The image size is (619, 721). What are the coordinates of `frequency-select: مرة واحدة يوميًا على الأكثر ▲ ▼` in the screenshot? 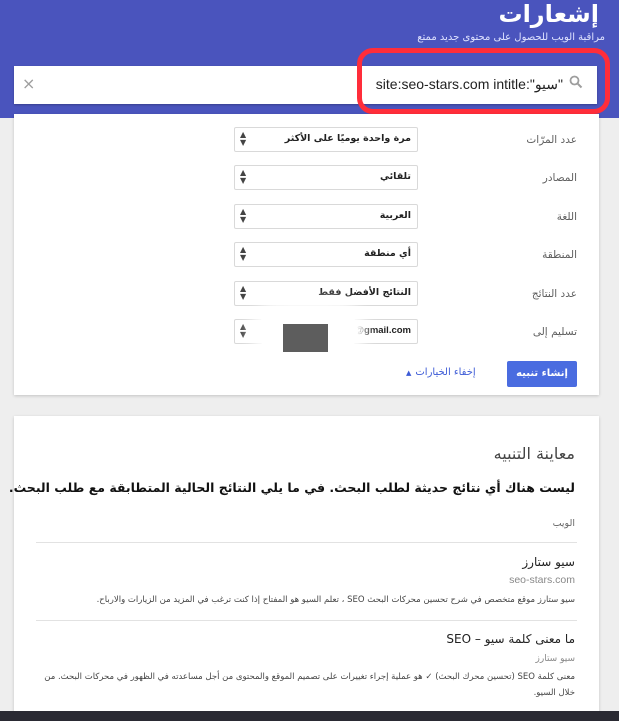 It's located at (326, 139).